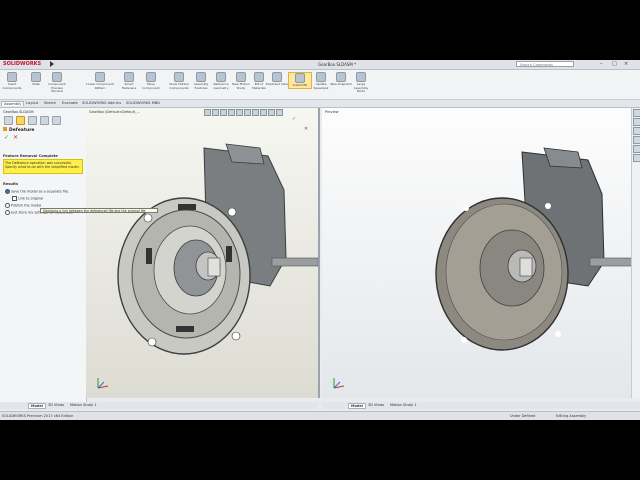 Image resolution: width=640 pixels, height=480 pixels. What do you see at coordinates (179, 77) in the screenshot?
I see `show-hidden-icon` at bounding box center [179, 77].